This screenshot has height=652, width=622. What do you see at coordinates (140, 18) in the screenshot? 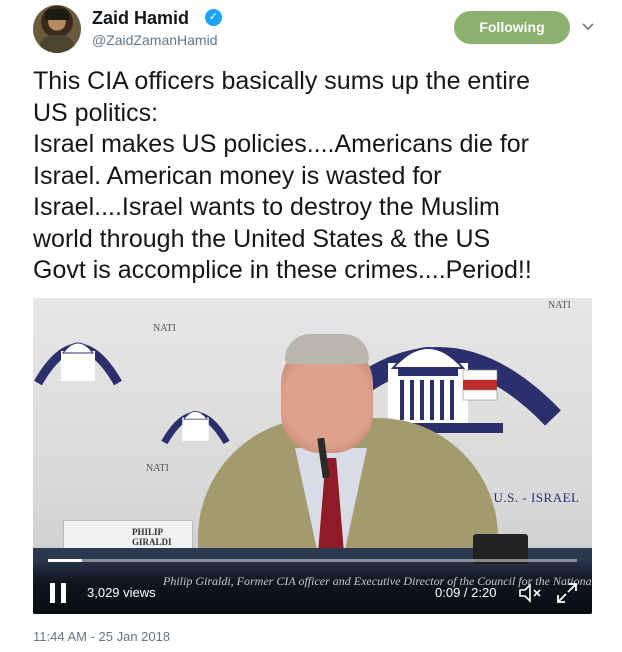
I see `author-name: Zaid Hamid` at bounding box center [140, 18].